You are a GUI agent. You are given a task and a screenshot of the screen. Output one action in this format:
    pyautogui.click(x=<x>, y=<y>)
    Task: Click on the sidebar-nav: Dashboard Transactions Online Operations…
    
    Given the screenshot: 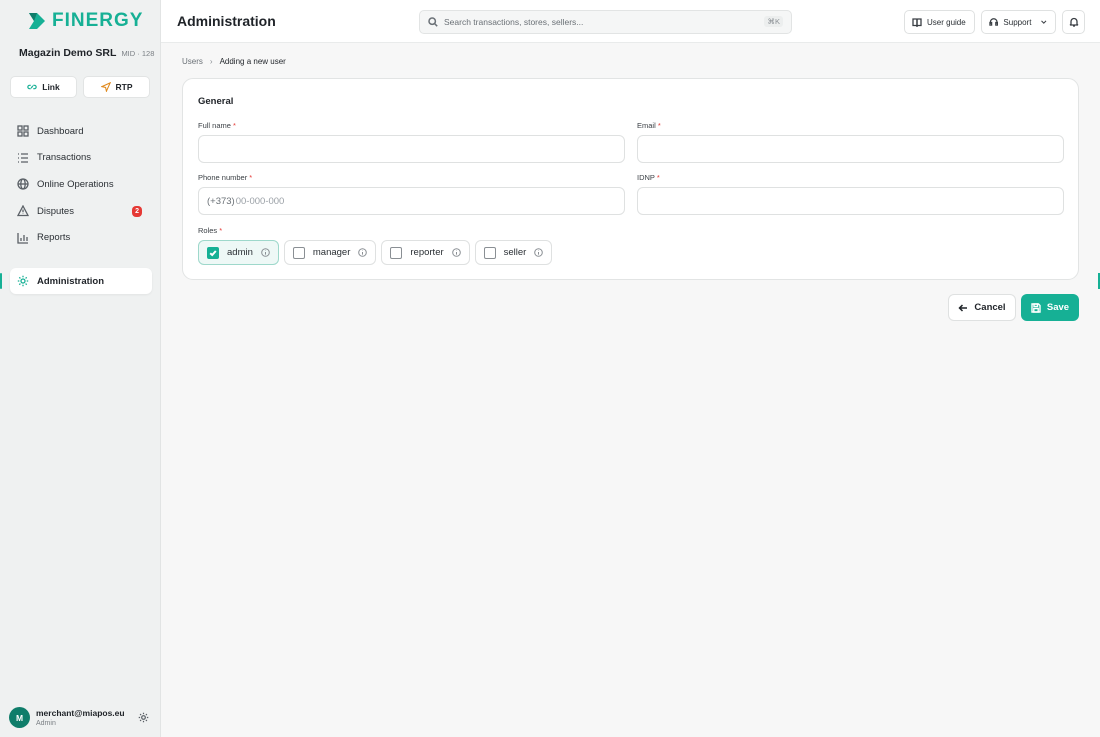 What is the action you would take?
    pyautogui.click(x=81, y=184)
    